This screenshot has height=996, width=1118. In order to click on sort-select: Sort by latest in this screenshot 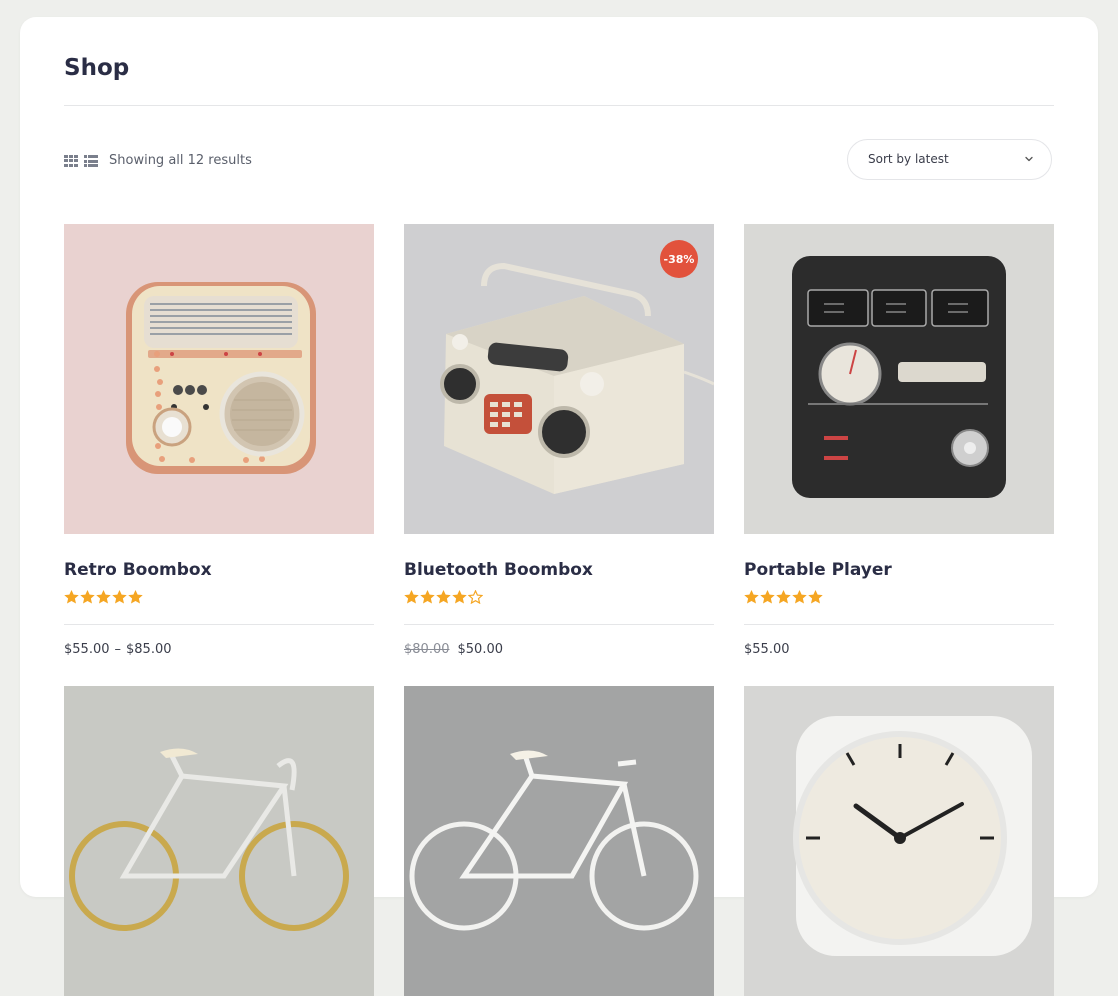, I will do `click(949, 159)`.